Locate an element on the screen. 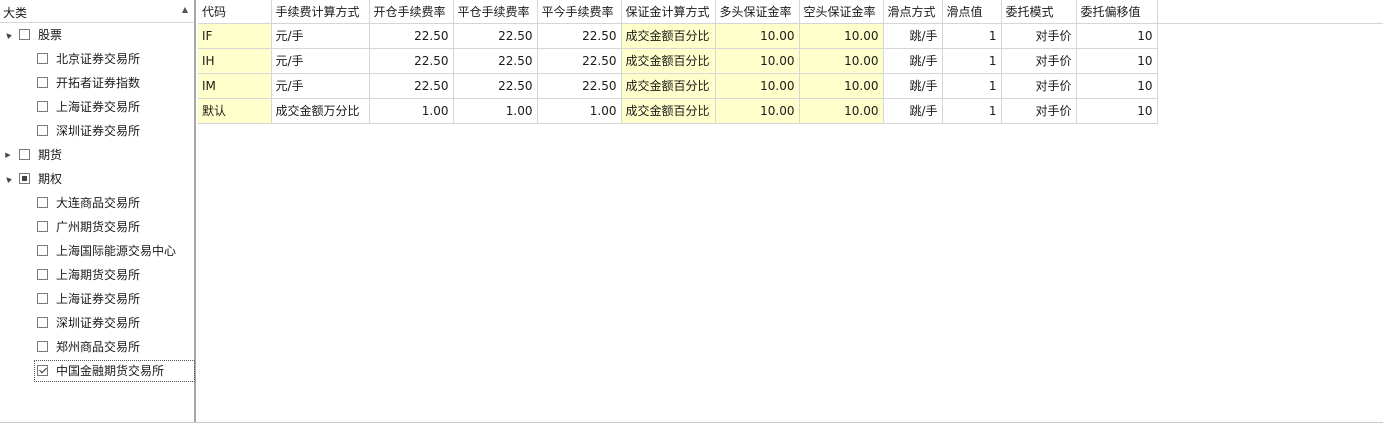 This screenshot has width=1383, height=423. sort-ascending-icon: ▲ is located at coordinates (185, 9).